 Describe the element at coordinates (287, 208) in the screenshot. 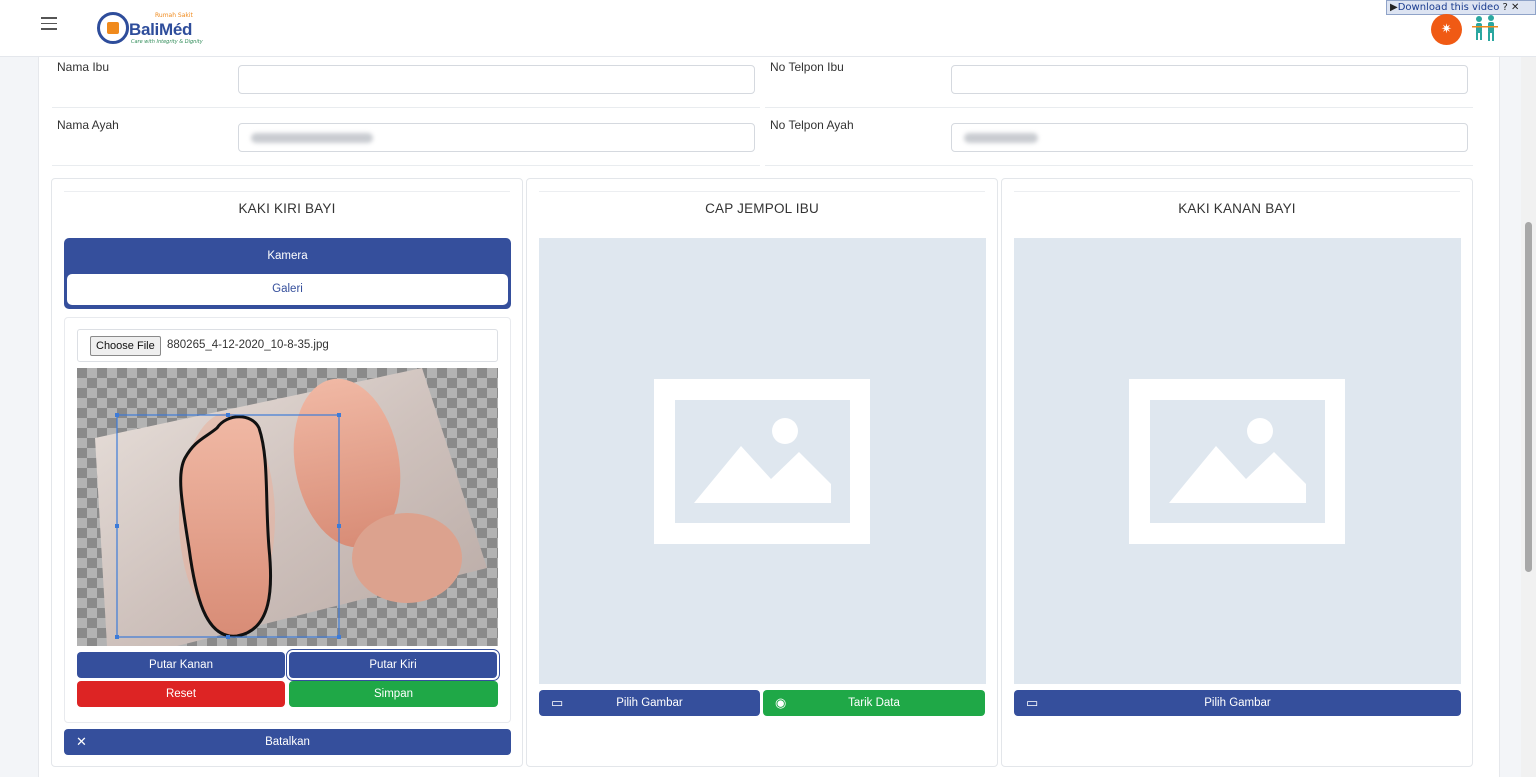

I see `panel-title: KAKI KIRI BAYI` at that location.